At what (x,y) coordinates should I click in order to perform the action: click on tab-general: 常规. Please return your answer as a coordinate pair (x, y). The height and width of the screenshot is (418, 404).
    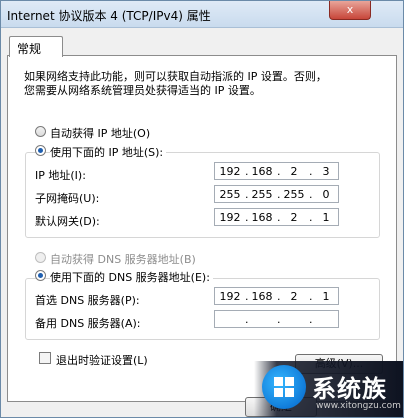
    Looking at the image, I should click on (36, 46).